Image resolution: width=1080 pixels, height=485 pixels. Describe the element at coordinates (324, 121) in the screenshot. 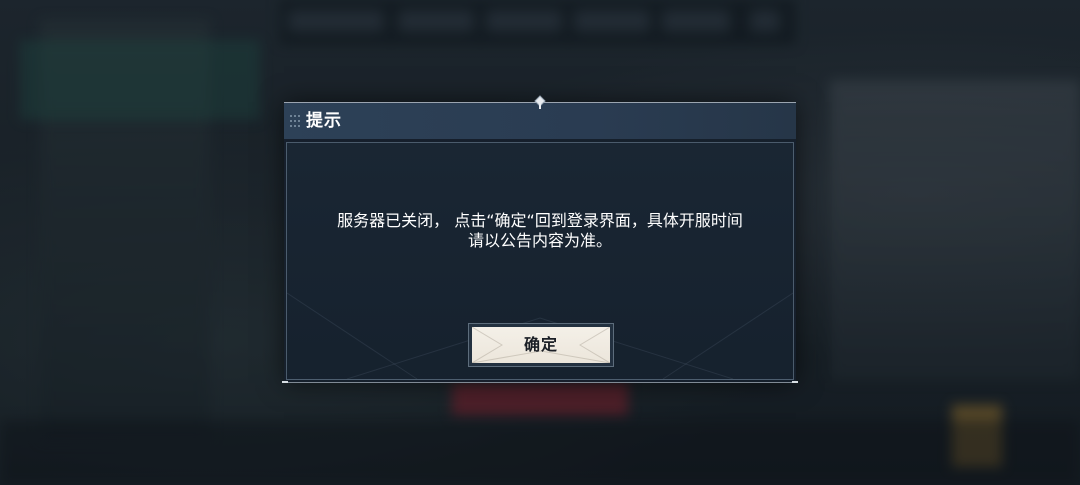

I see `dialog-title: 提示` at that location.